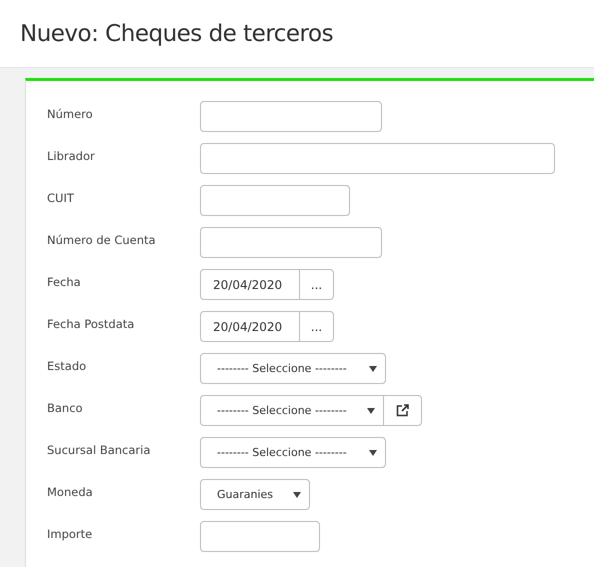  I want to click on field-label: Librador, so click(71, 155).